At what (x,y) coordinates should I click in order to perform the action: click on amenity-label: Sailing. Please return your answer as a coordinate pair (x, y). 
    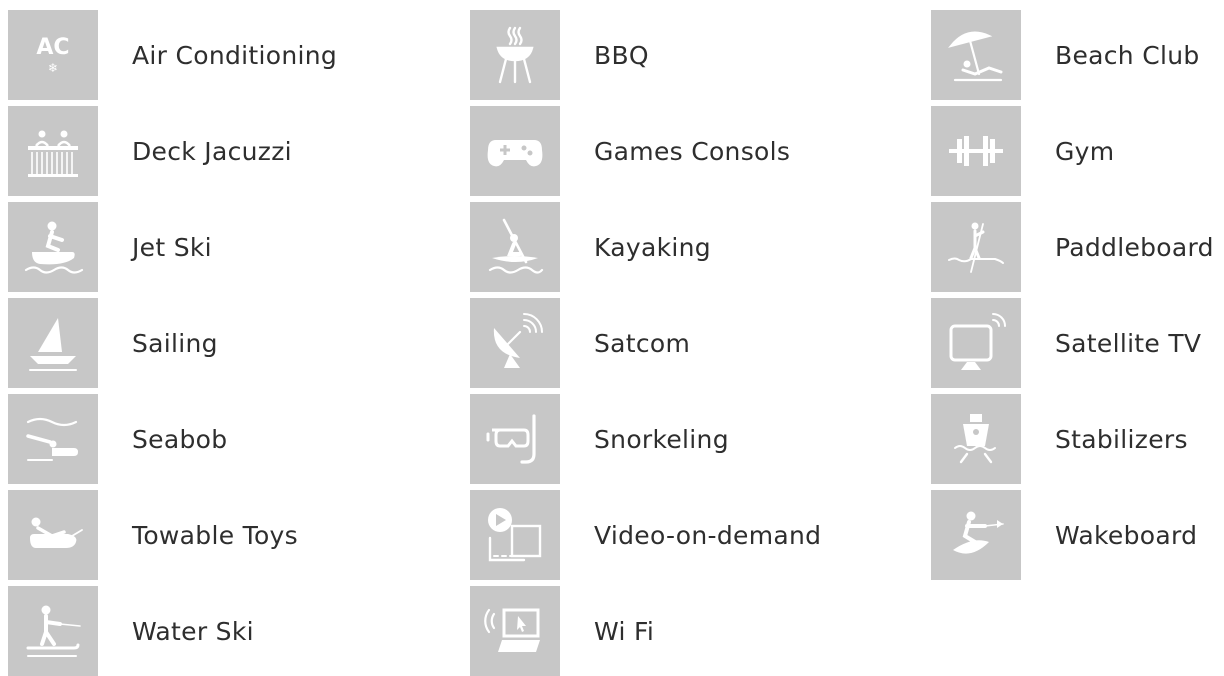
    Looking at the image, I should click on (175, 343).